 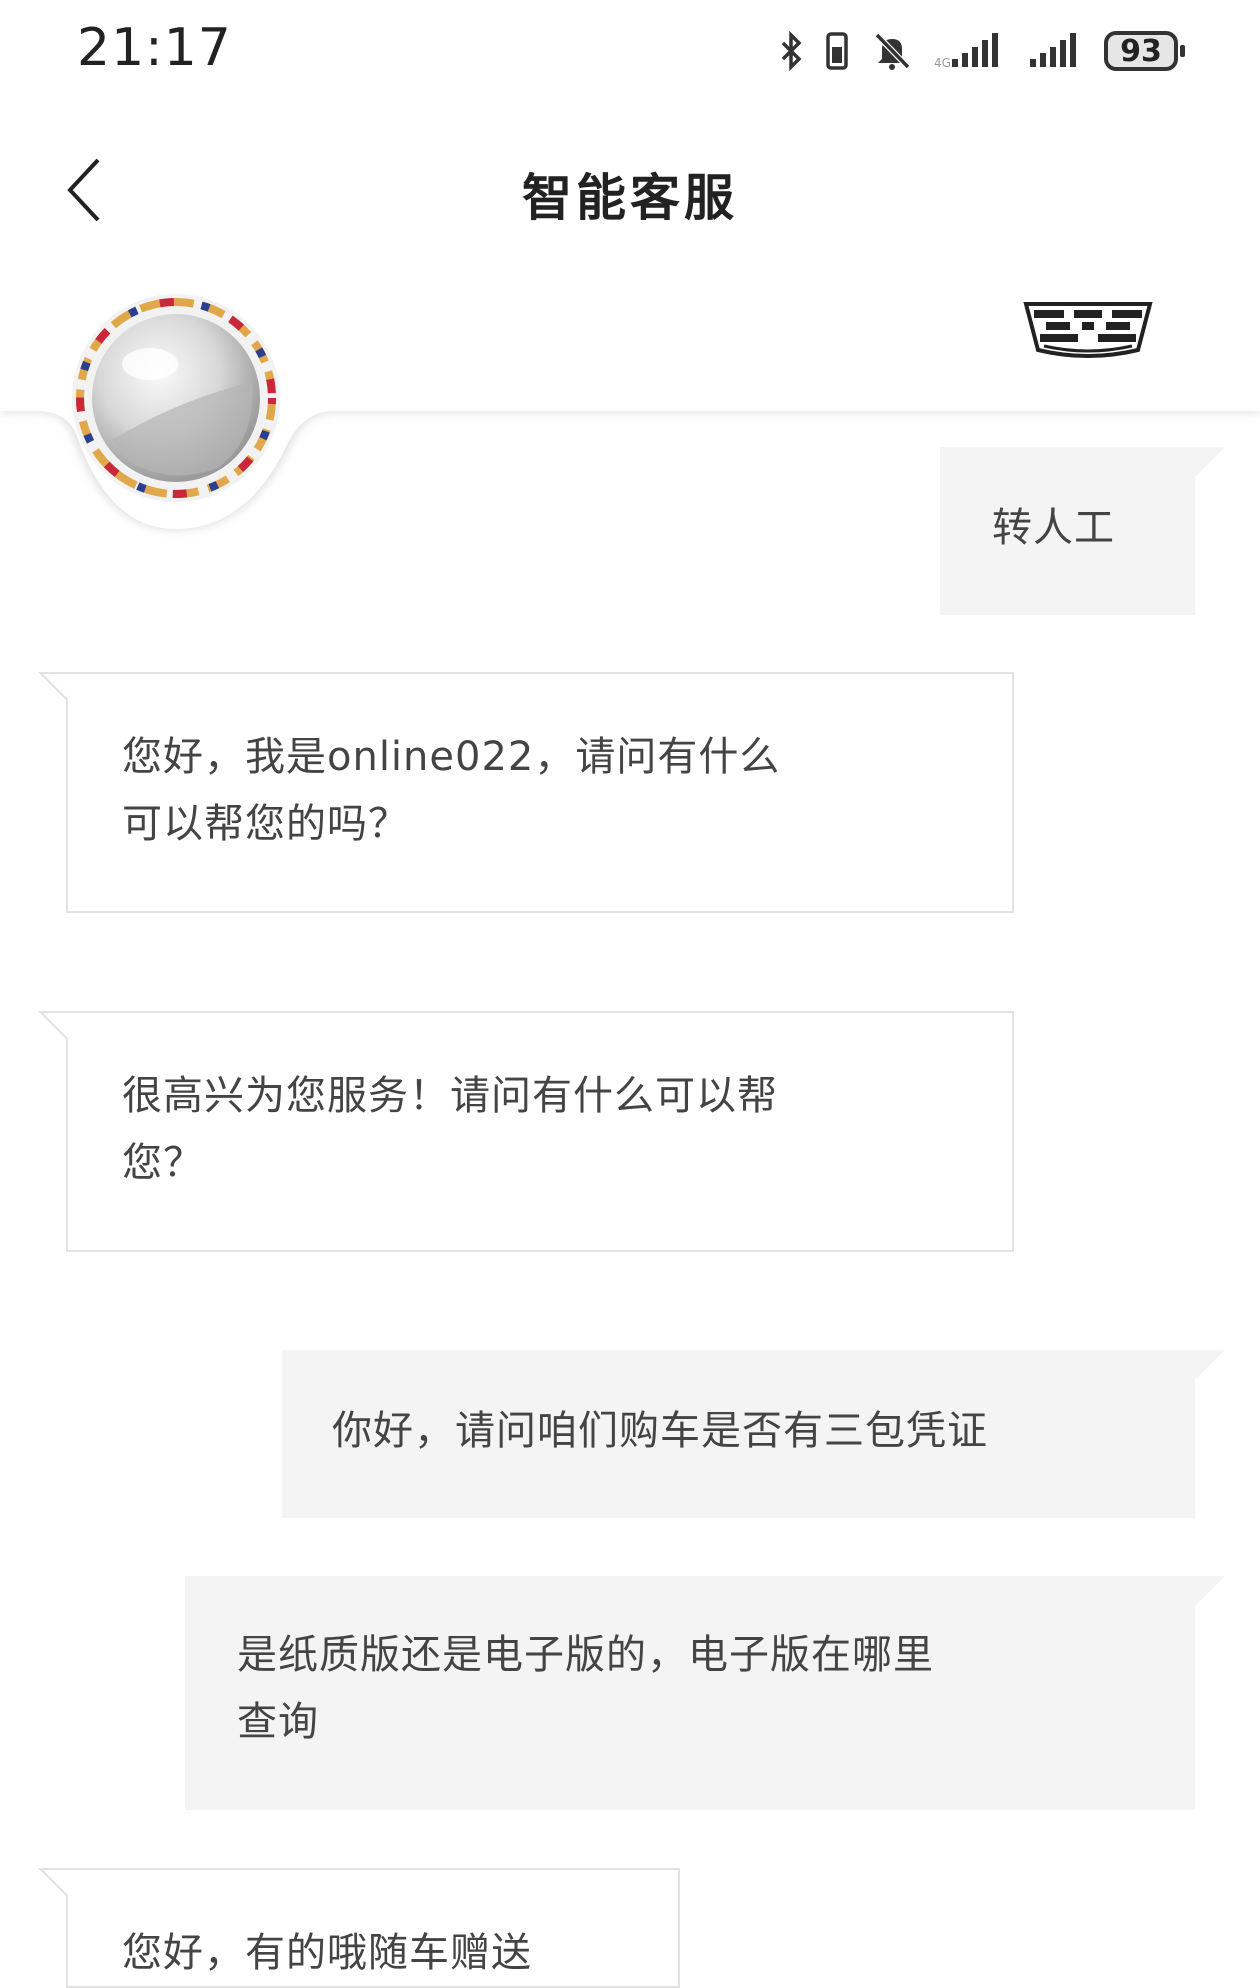 I want to click on message-user: 是纸质版还是电子版的，电子版在哪里 查询, so click(x=705, y=1693).